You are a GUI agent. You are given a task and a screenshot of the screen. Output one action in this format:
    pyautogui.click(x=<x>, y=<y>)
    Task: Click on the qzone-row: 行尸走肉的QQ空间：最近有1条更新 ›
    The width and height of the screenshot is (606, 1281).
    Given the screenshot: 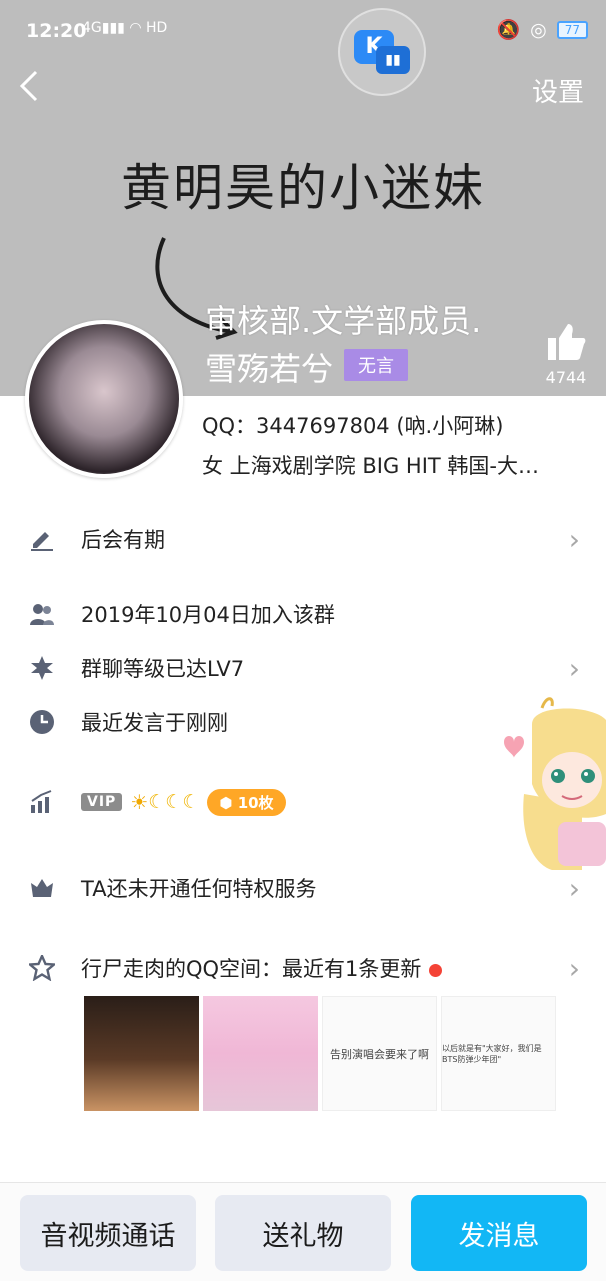 What is the action you would take?
    pyautogui.click(x=303, y=968)
    